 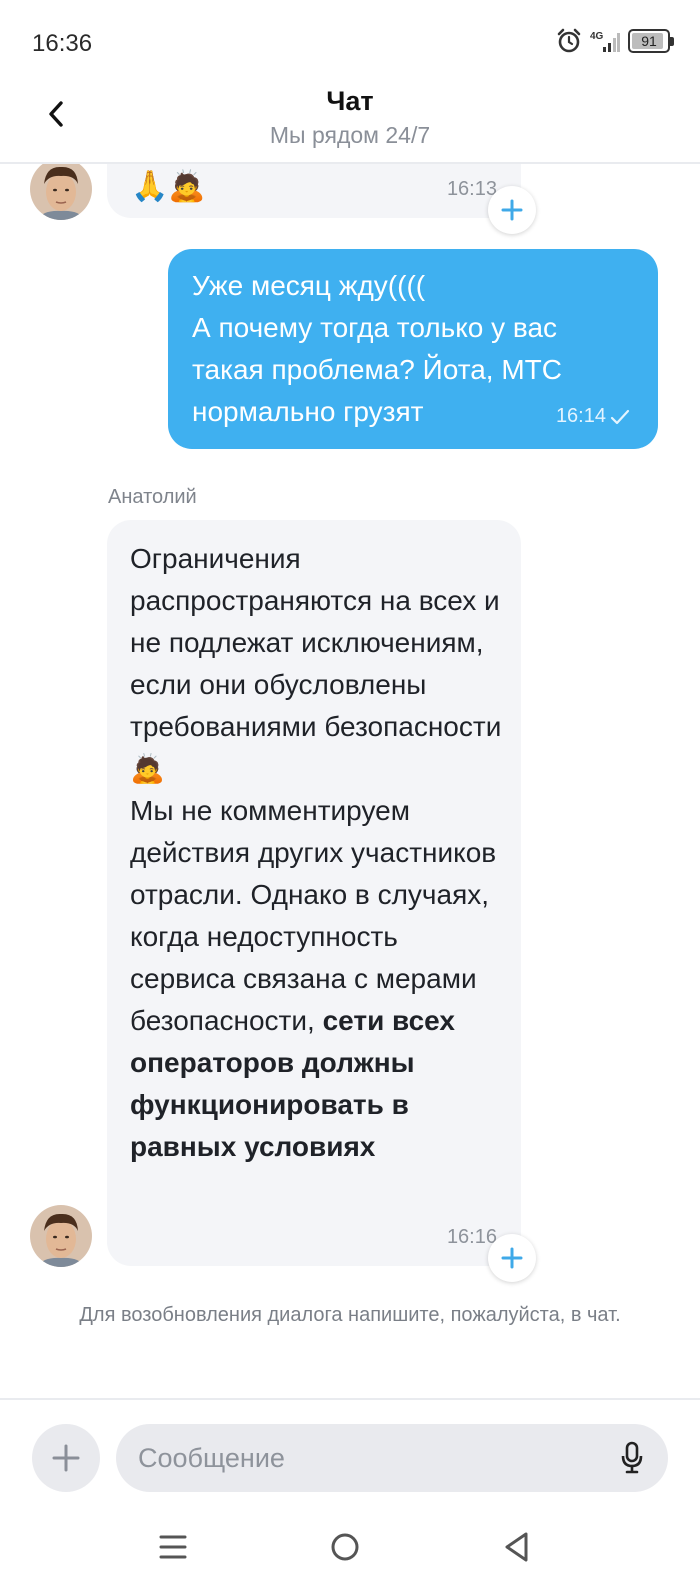 I want to click on status-bar: 16:36 4G 91, so click(x=350, y=43).